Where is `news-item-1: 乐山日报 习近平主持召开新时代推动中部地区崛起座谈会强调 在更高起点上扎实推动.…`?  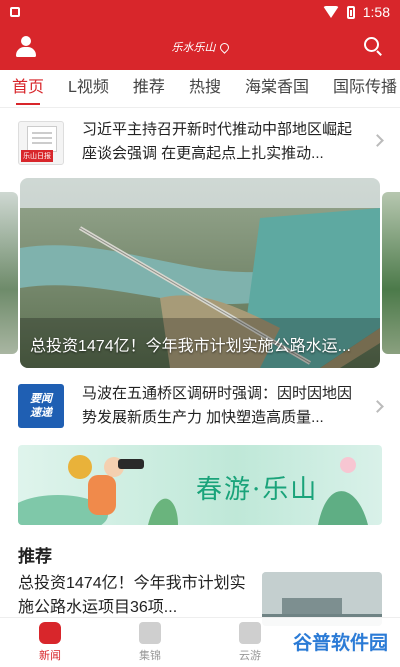
news-item-1: 乐山日报 习近平主持召开新时代推动中部地区崛起座谈会强调 在更高起点上扎实推动.… is located at coordinates (200, 143).